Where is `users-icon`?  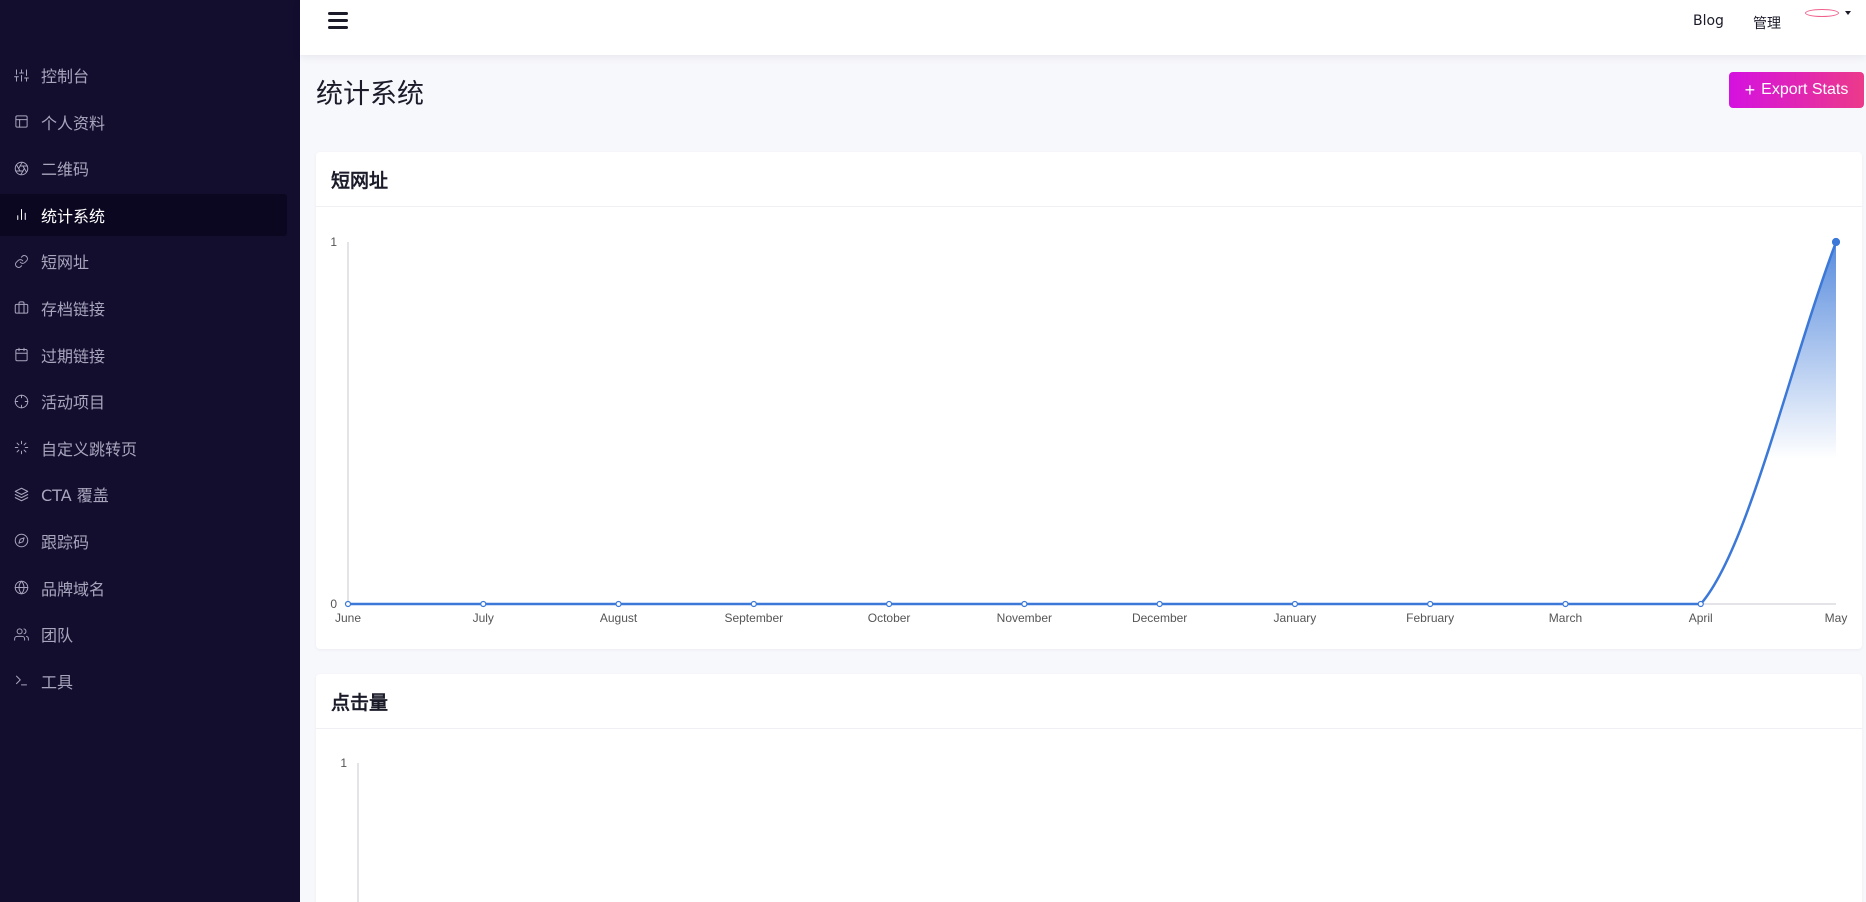 users-icon is located at coordinates (21, 634).